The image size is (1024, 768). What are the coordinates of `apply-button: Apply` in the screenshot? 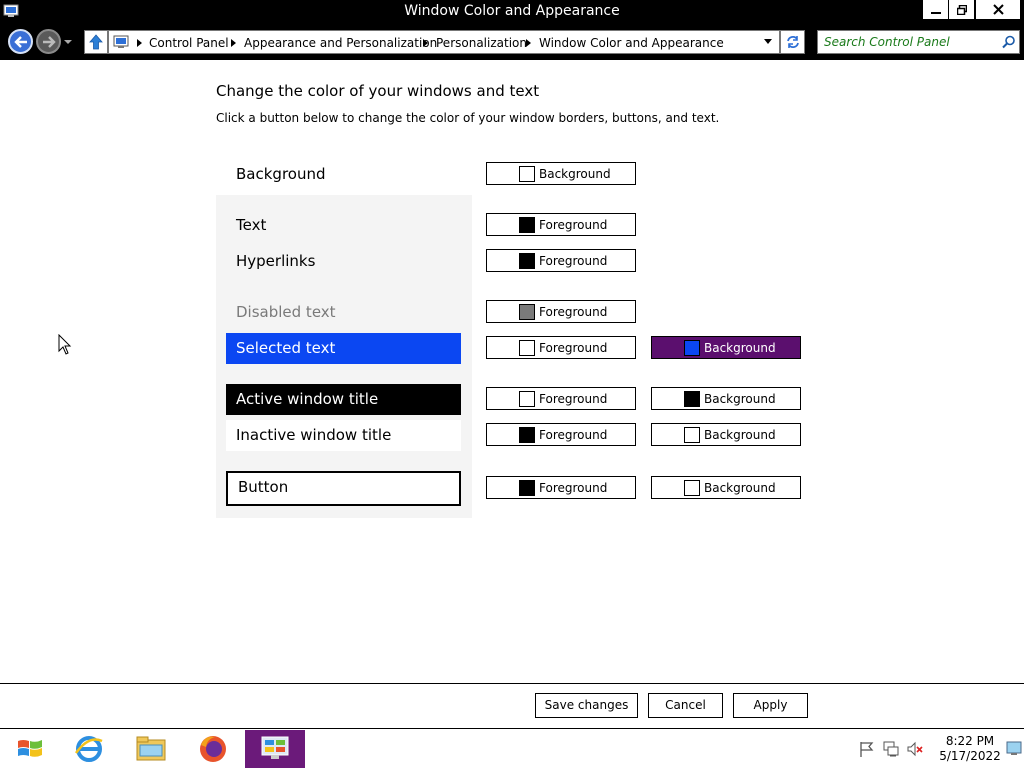 It's located at (770, 705).